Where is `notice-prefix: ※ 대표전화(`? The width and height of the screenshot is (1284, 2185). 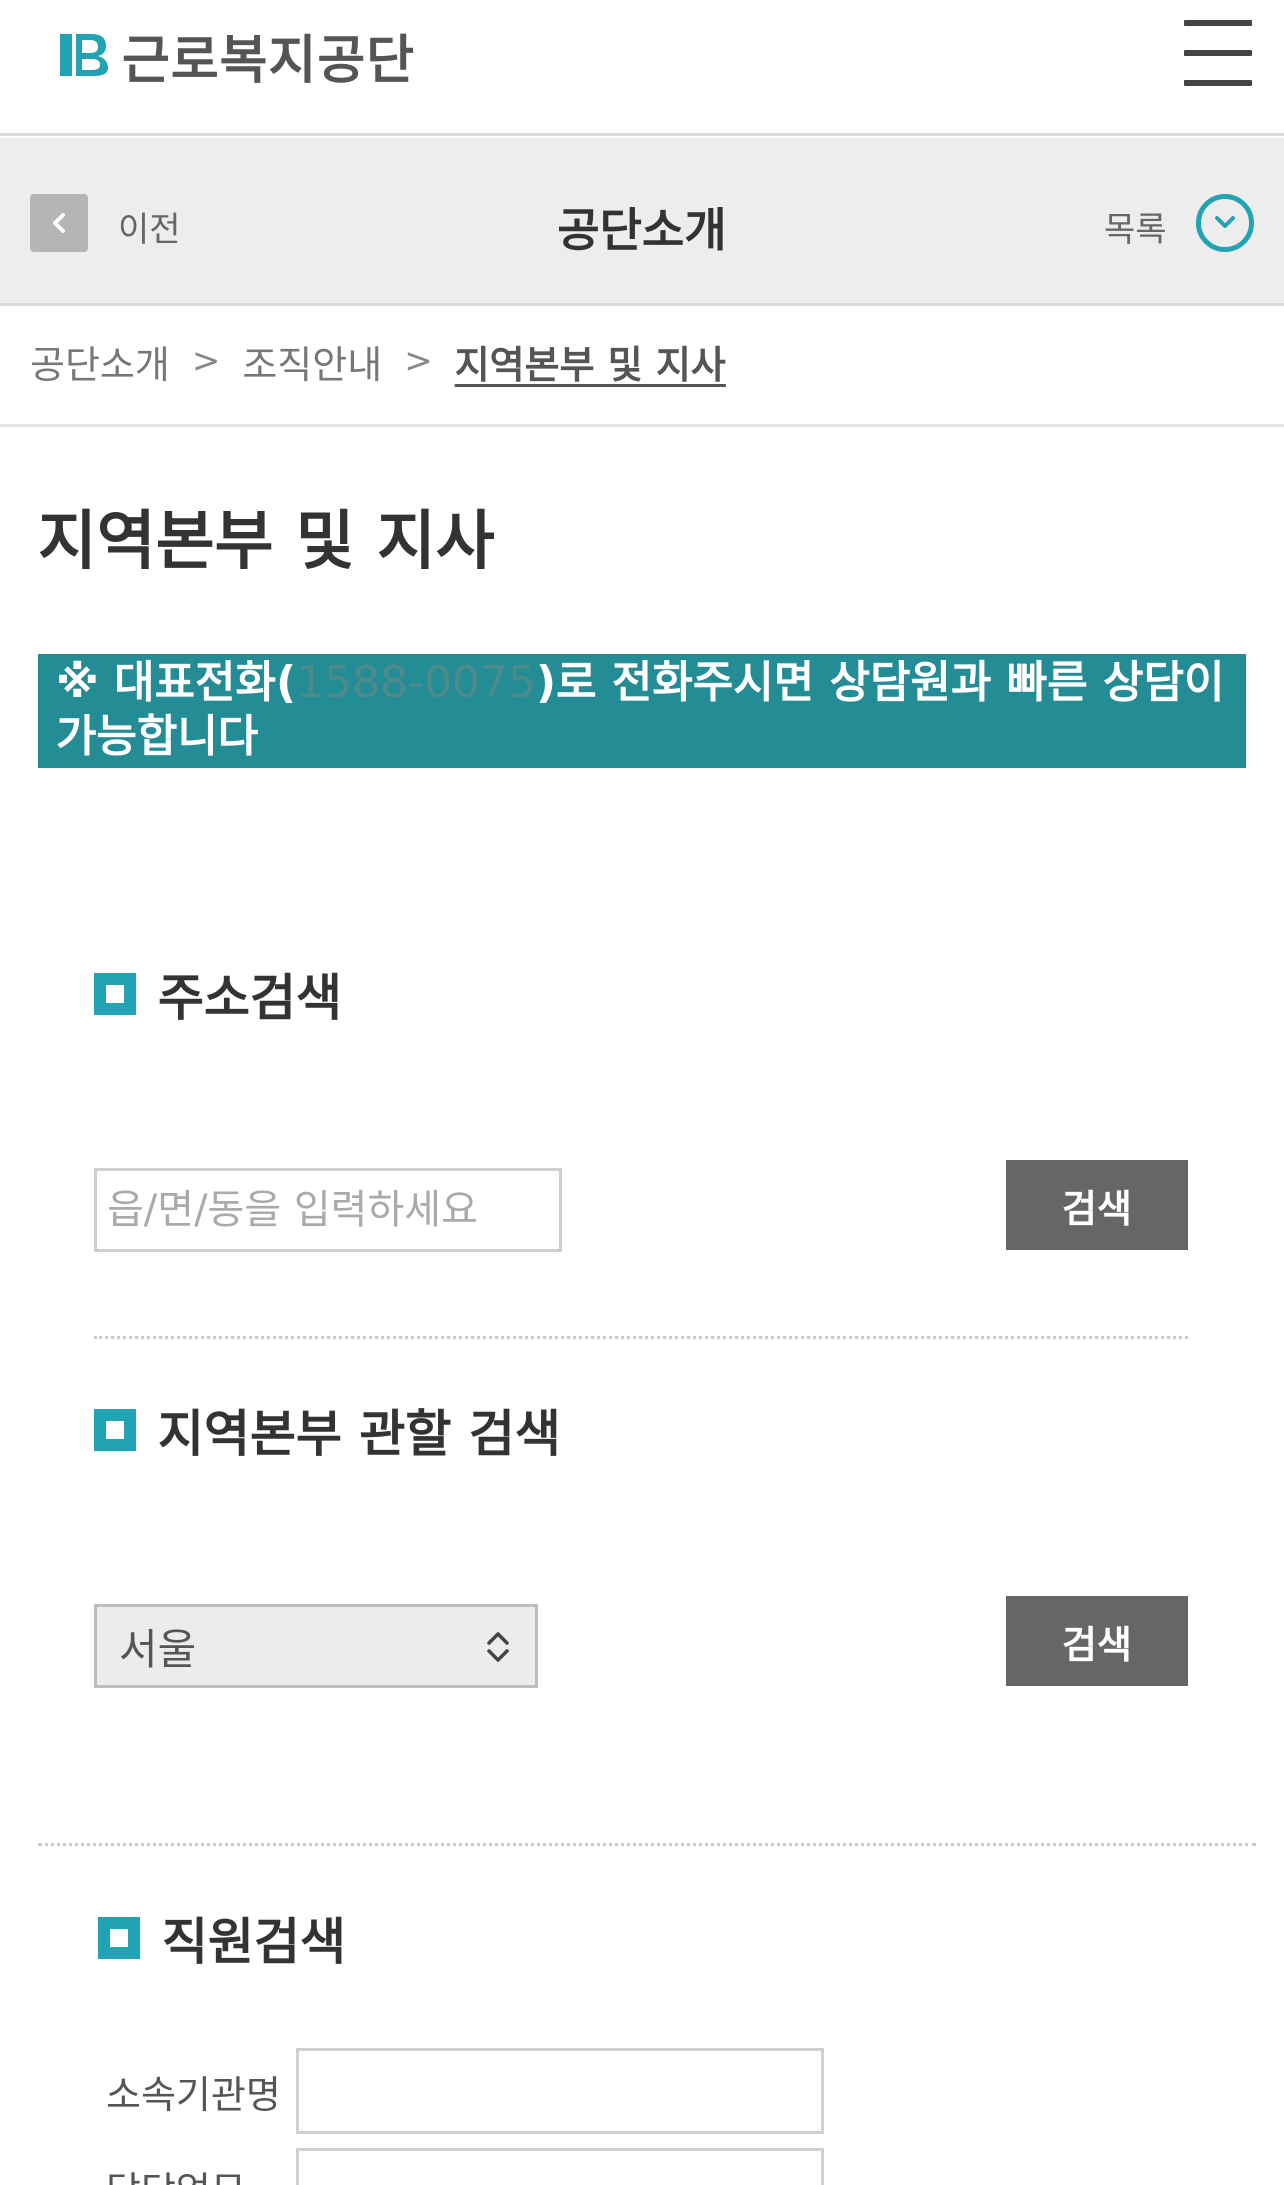
notice-prefix: ※ 대표전화( is located at coordinates (176, 682).